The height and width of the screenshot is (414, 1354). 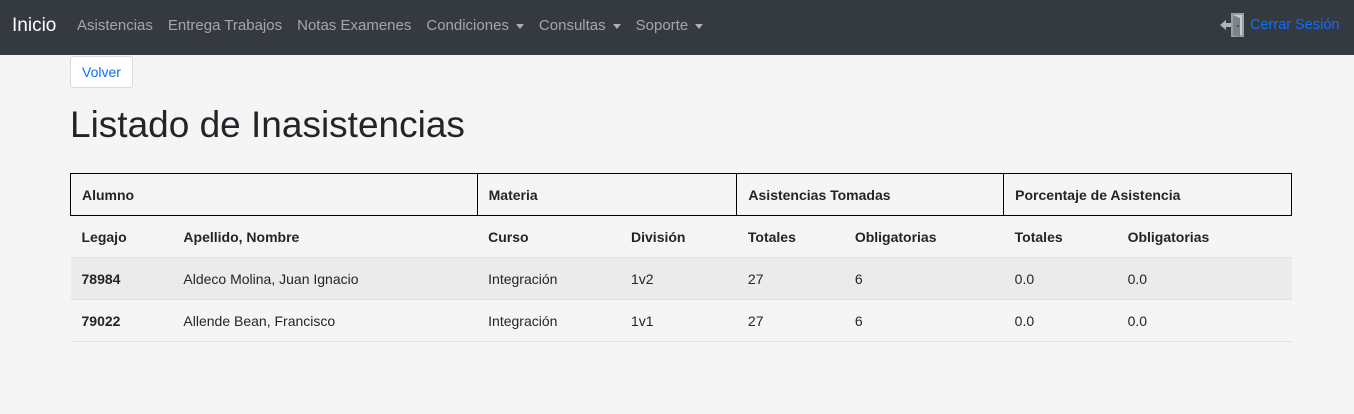 What do you see at coordinates (121, 320) in the screenshot?
I see `cell-legajo: 79022` at bounding box center [121, 320].